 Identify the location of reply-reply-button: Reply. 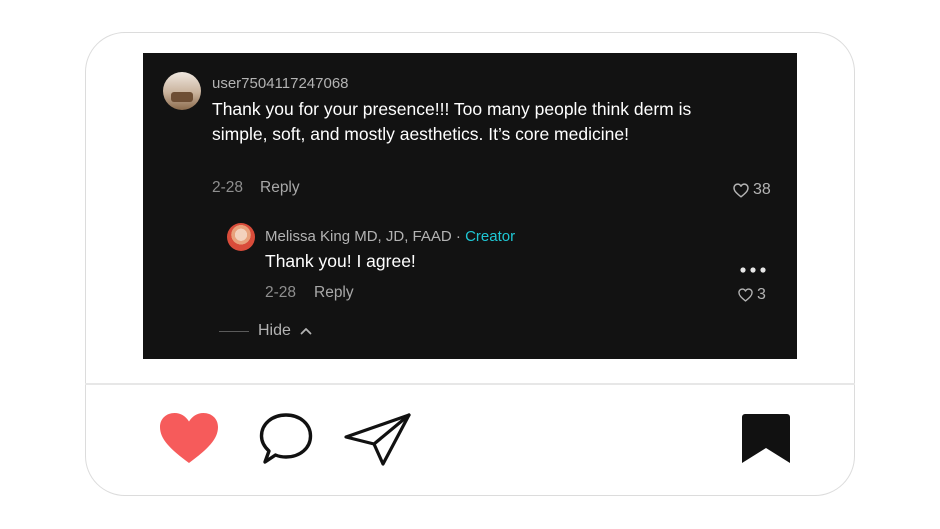
(334, 293).